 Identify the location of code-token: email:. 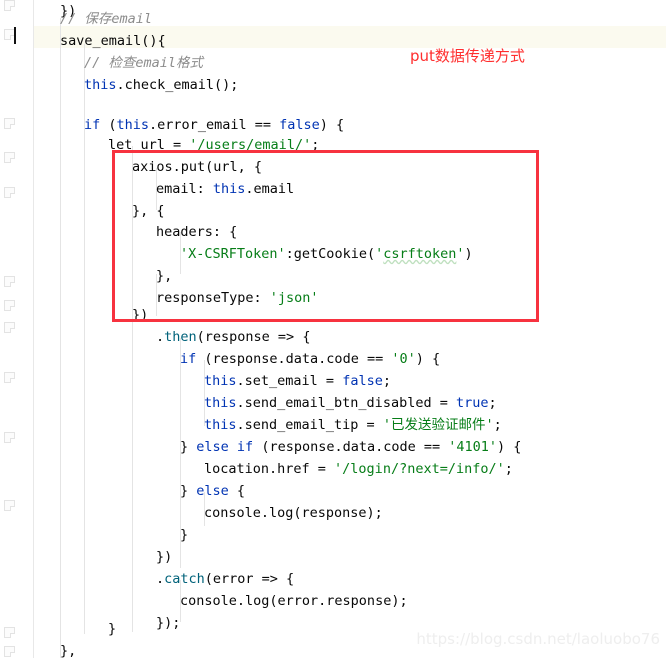
(184, 189).